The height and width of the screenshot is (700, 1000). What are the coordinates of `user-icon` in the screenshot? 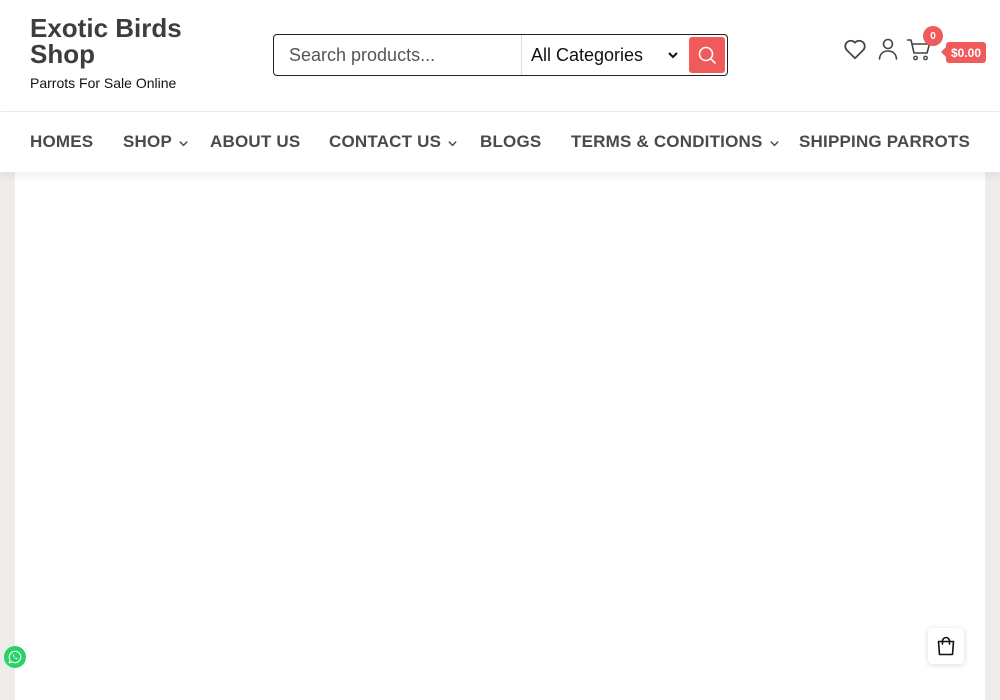 It's located at (888, 49).